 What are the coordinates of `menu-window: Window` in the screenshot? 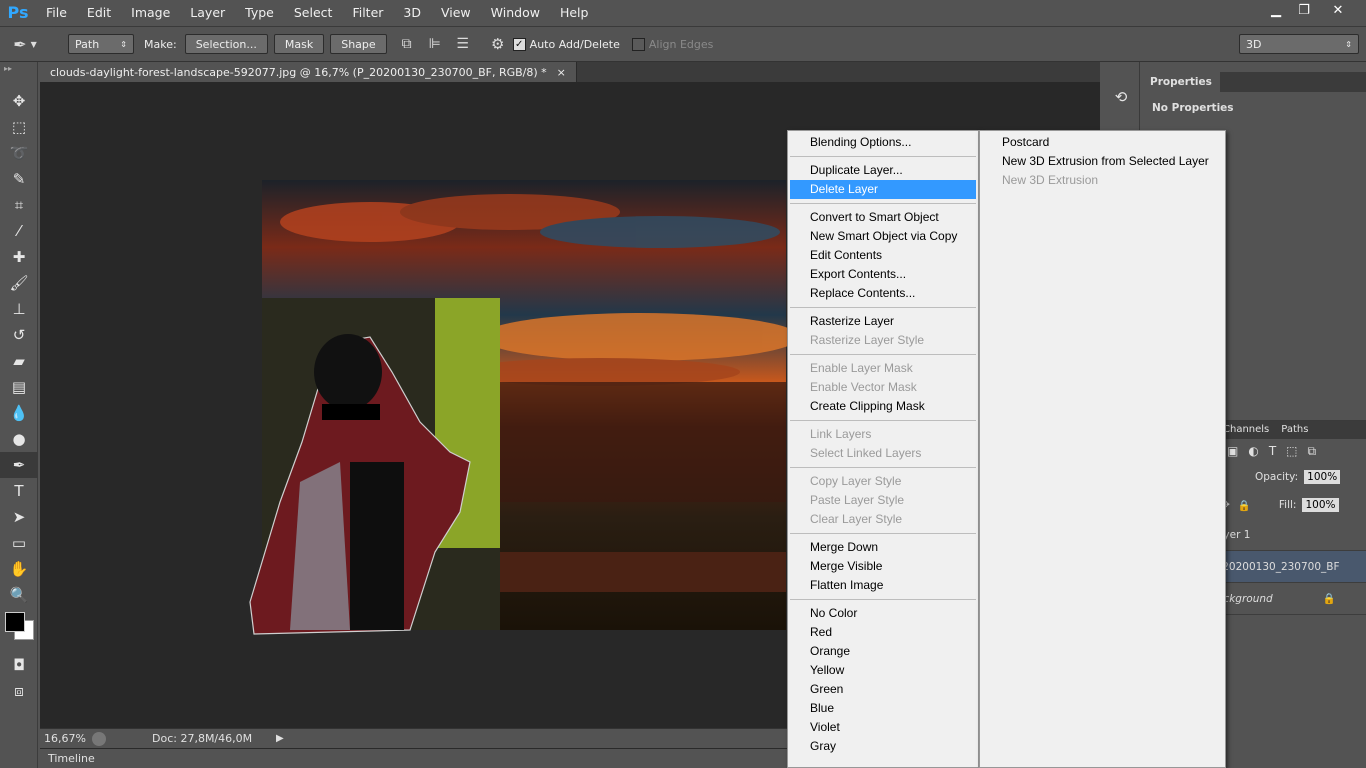 It's located at (515, 12).